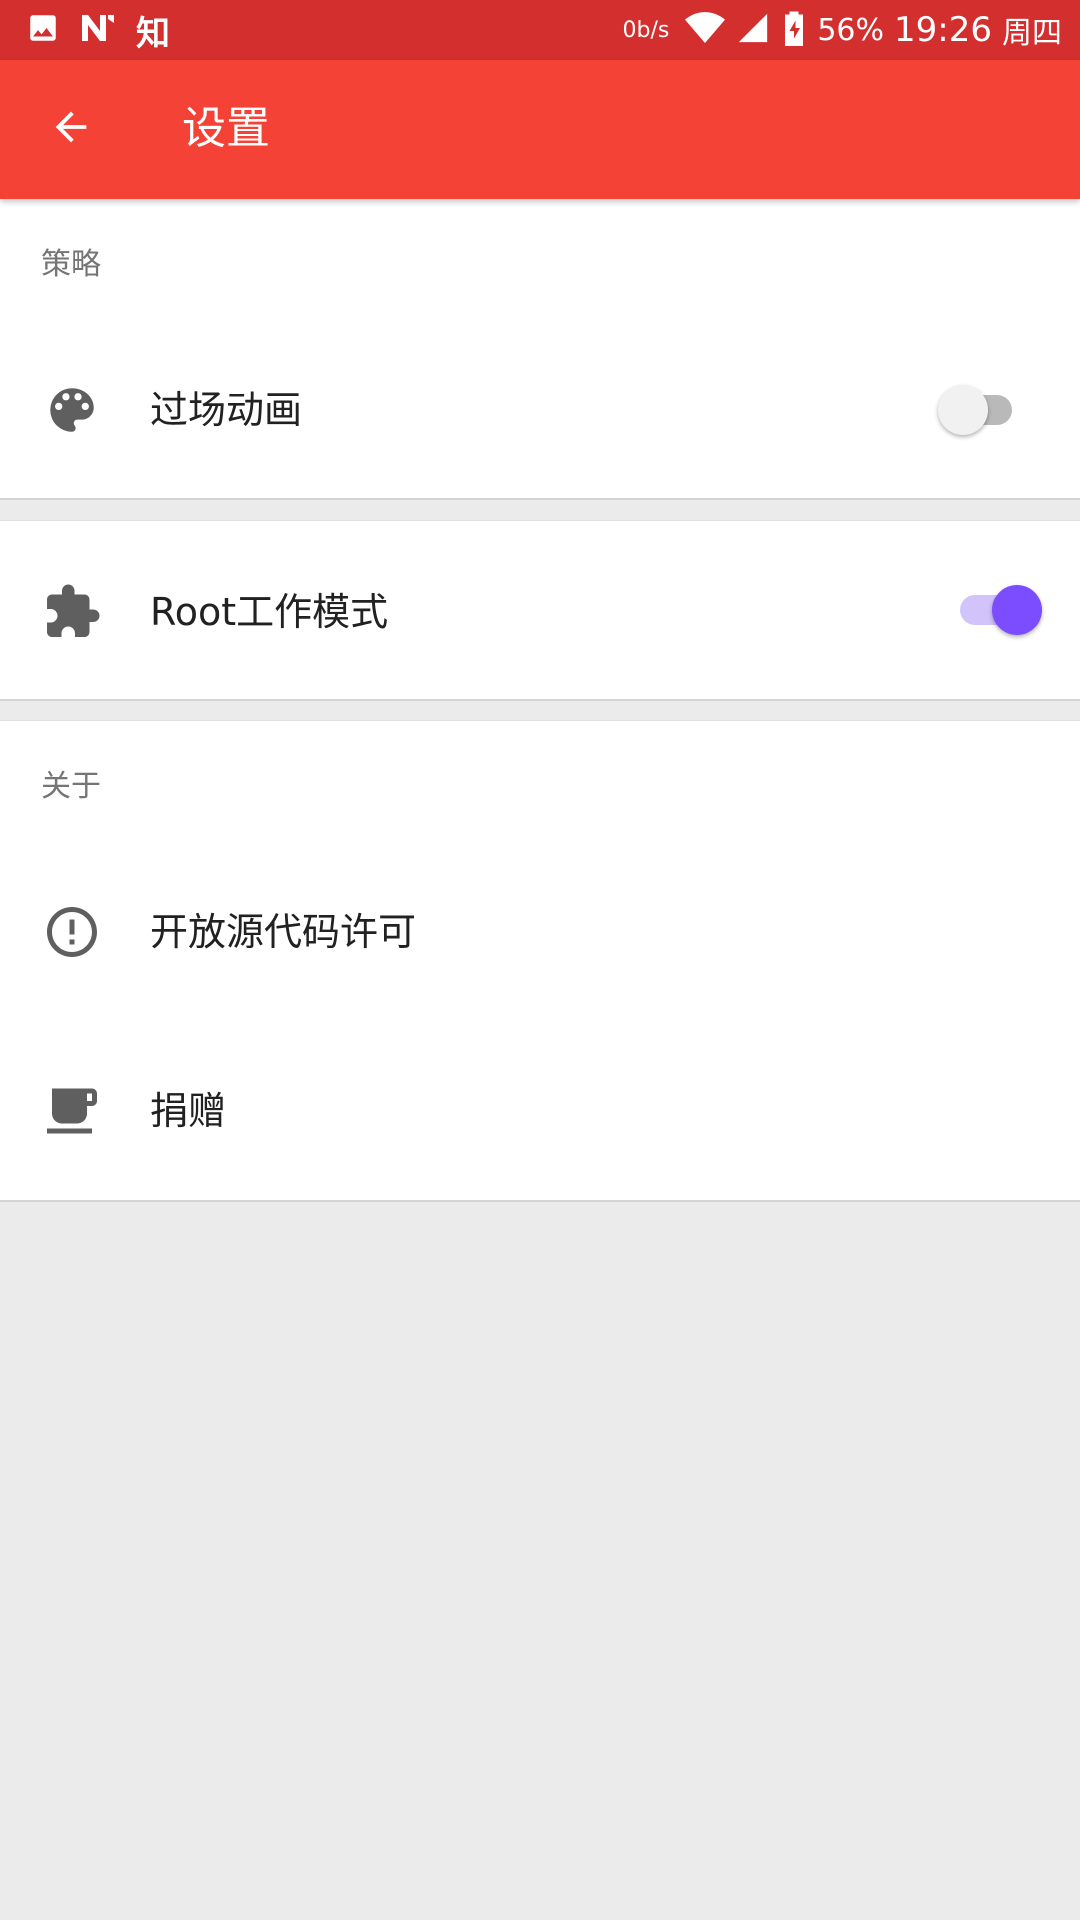 The height and width of the screenshot is (1920, 1080). I want to click on arrow-back-icon, so click(71, 129).